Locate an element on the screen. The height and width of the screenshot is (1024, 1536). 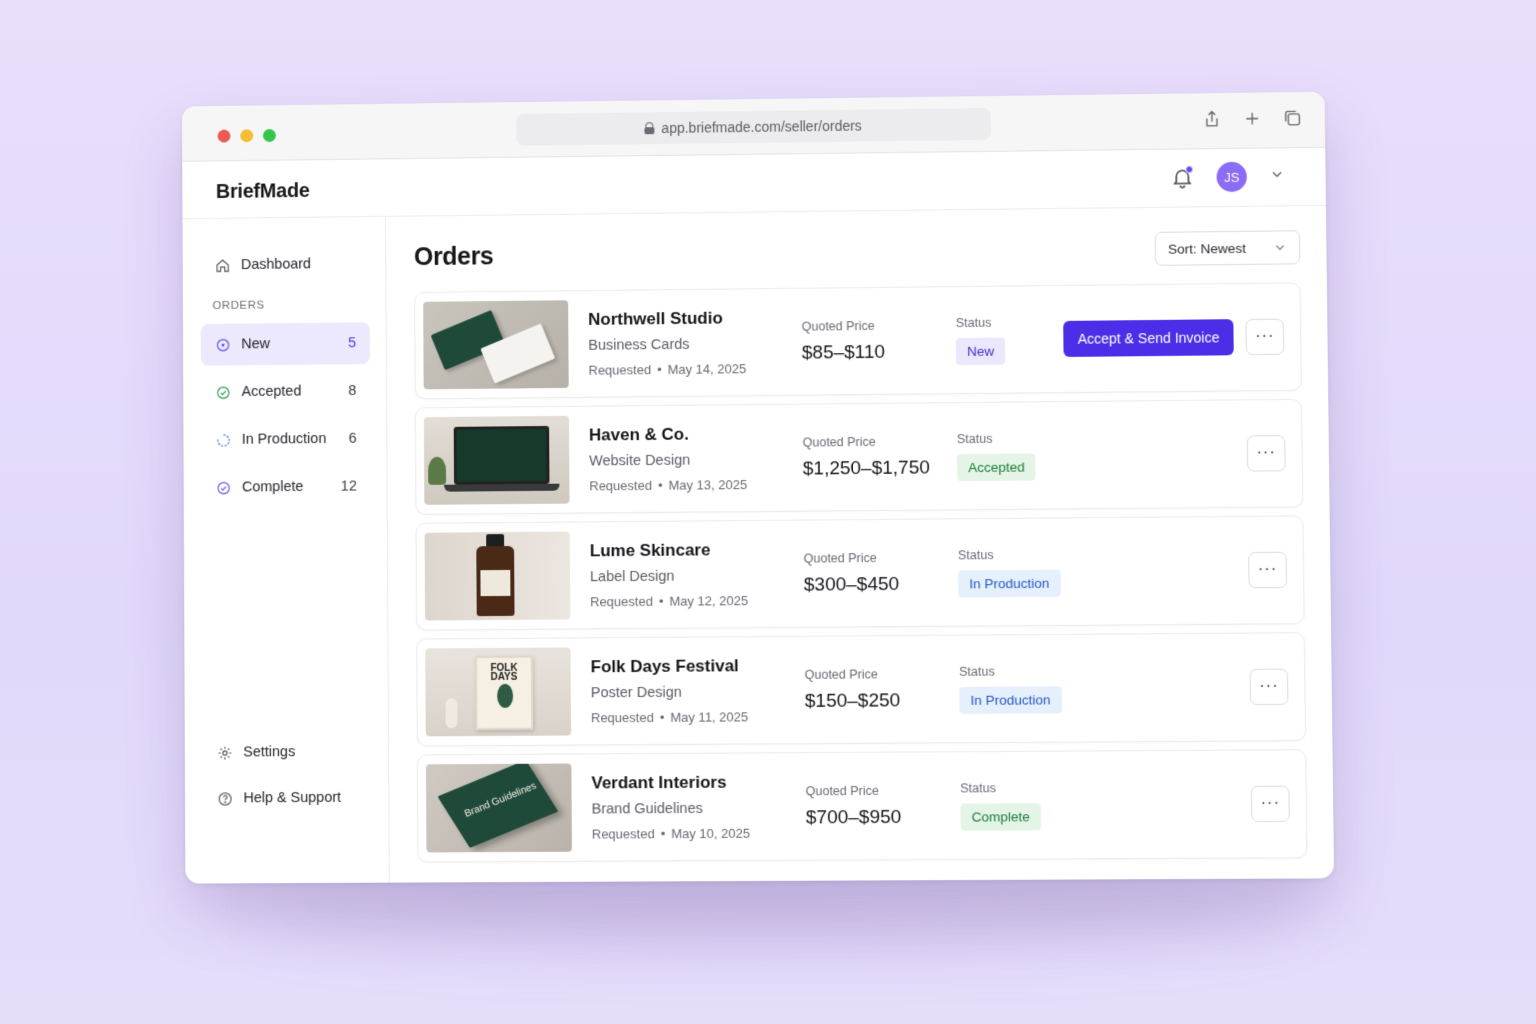
sidebar-item-label: New is located at coordinates (255, 344).